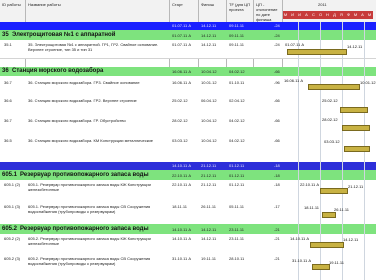 Image resolution: width=376 pixels, height=280 pixels. I want to click on cp-cell: -66, so click(277, 100).